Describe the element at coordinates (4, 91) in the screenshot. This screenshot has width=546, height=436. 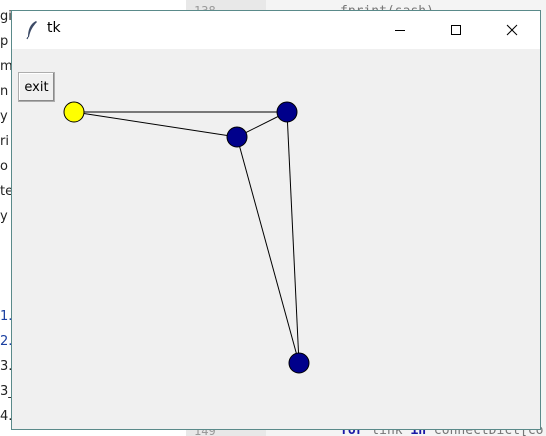
I see `bg-text-fragment: n` at that location.